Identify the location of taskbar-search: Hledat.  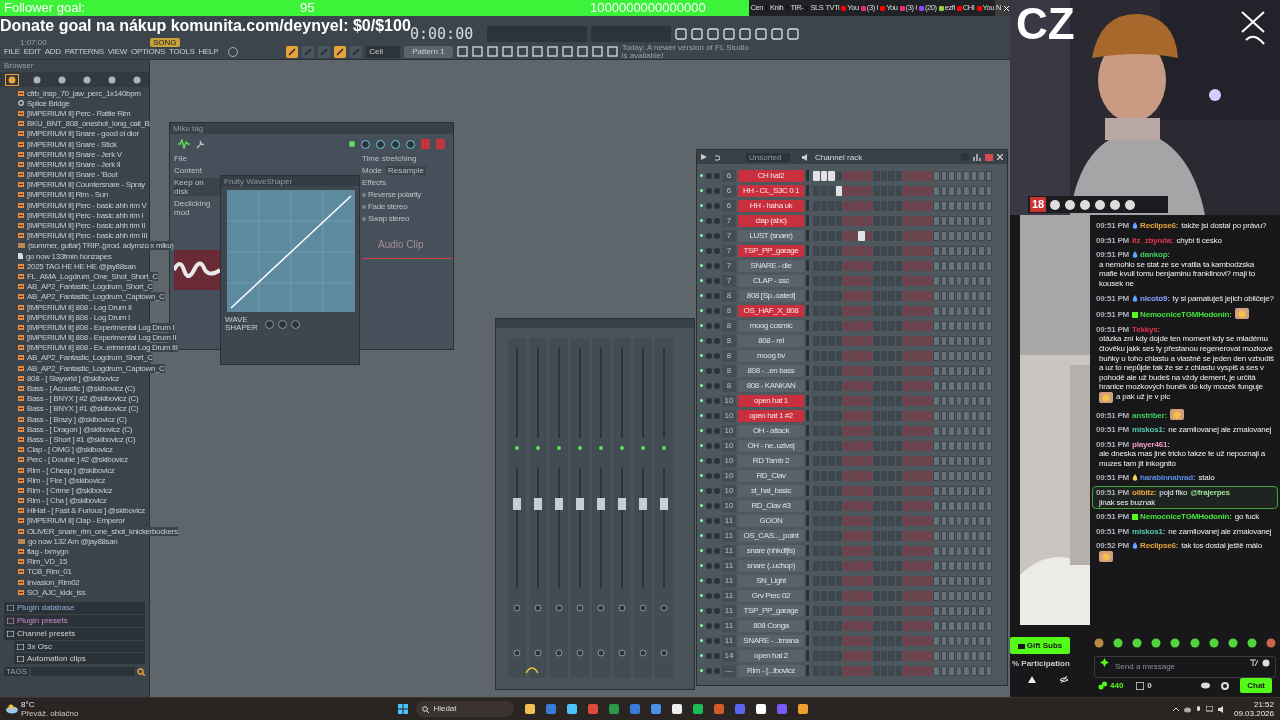
(465, 709).